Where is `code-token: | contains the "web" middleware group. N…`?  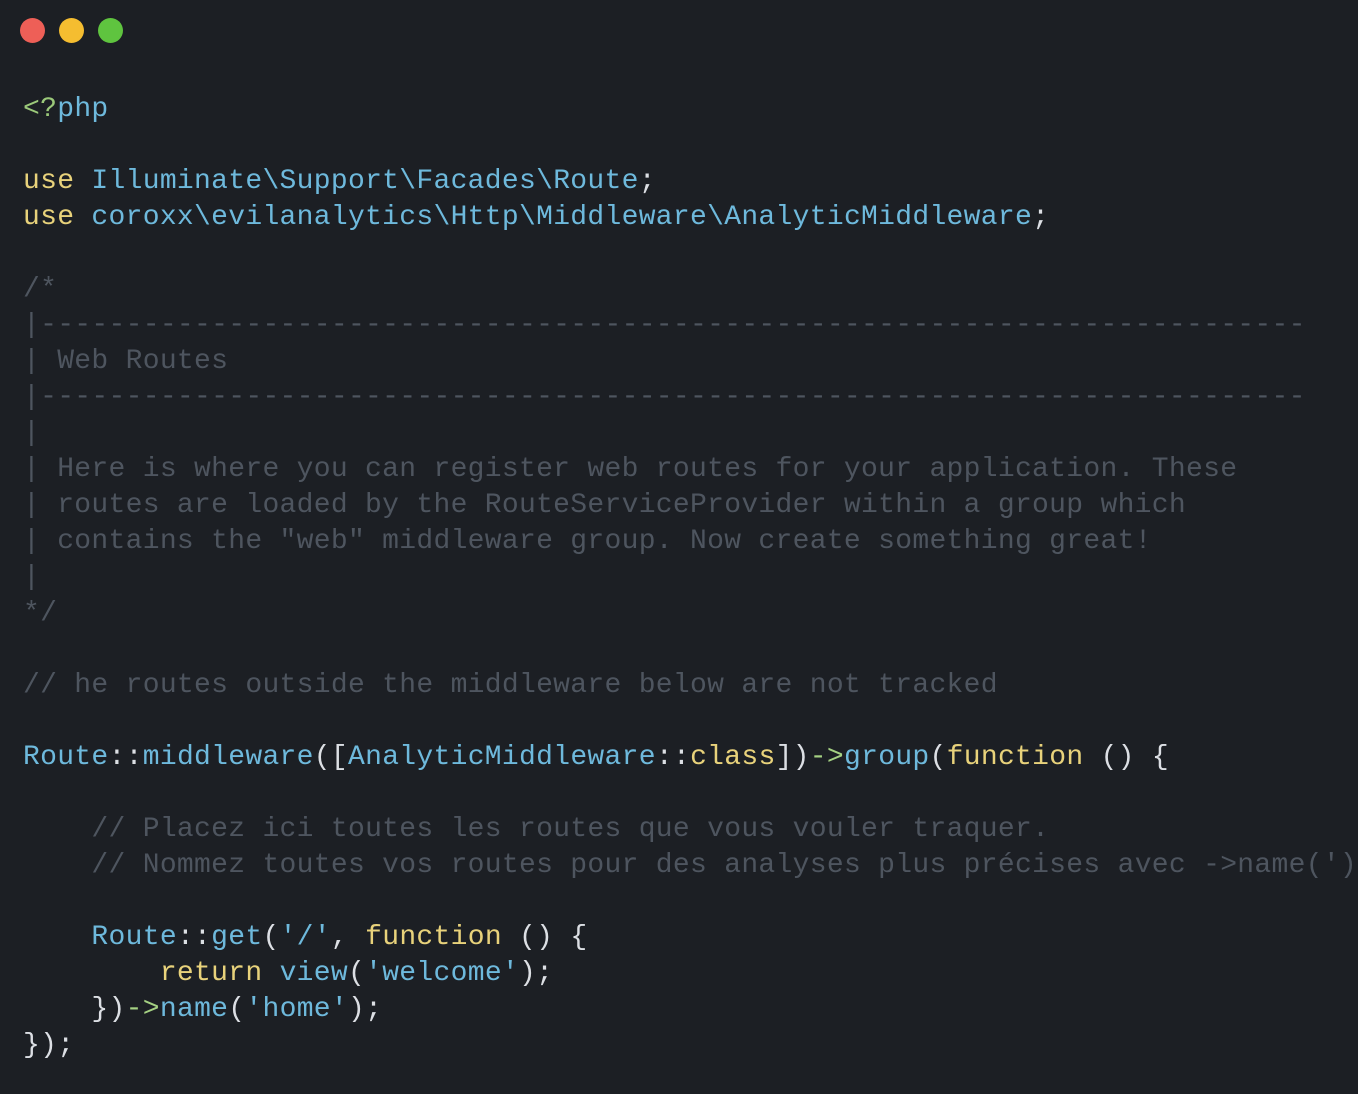
code-token: | contains the "web" middleware group. N… is located at coordinates (587, 541).